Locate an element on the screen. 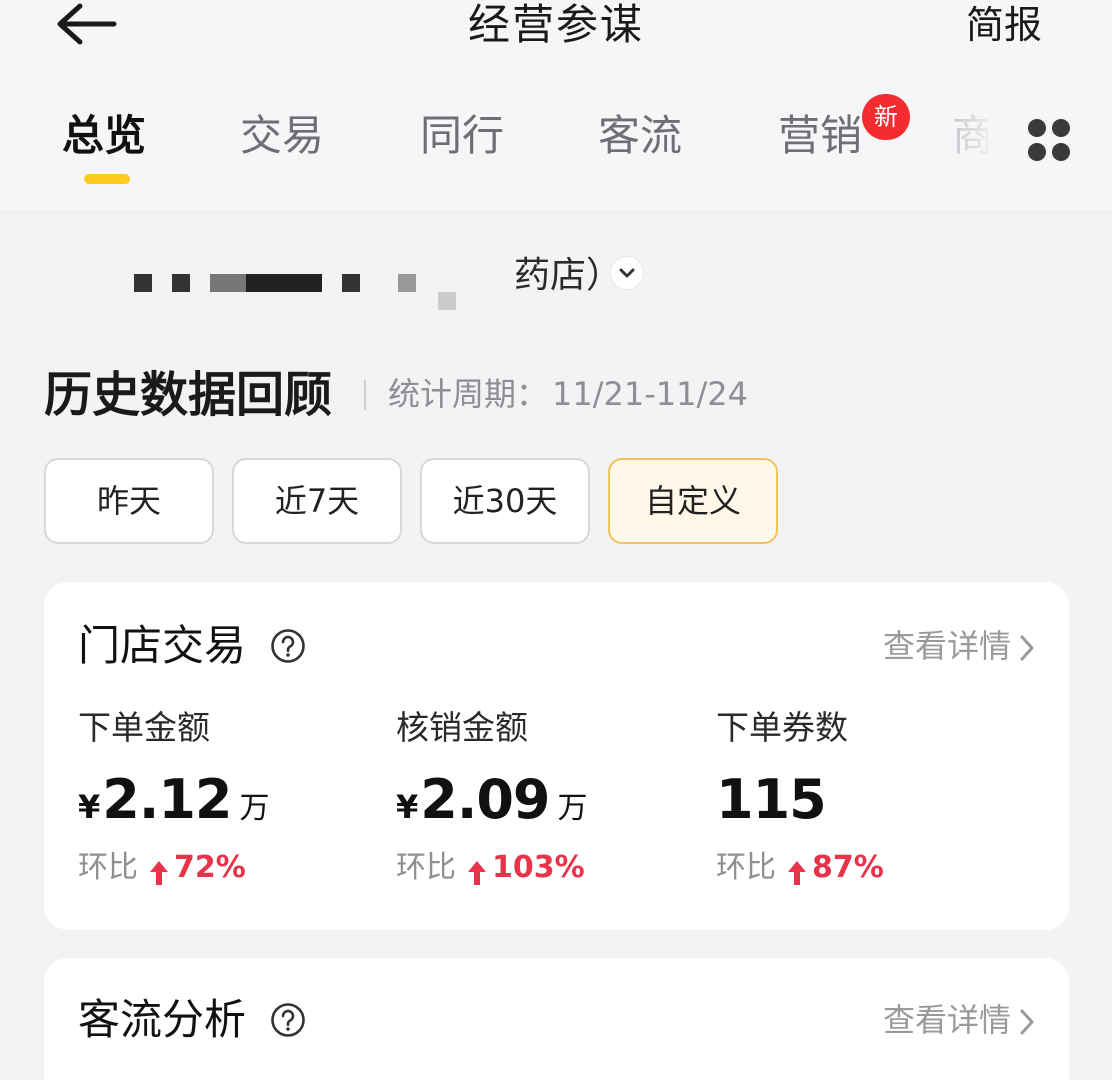  filter-yesterday: 昨天 is located at coordinates (129, 501).